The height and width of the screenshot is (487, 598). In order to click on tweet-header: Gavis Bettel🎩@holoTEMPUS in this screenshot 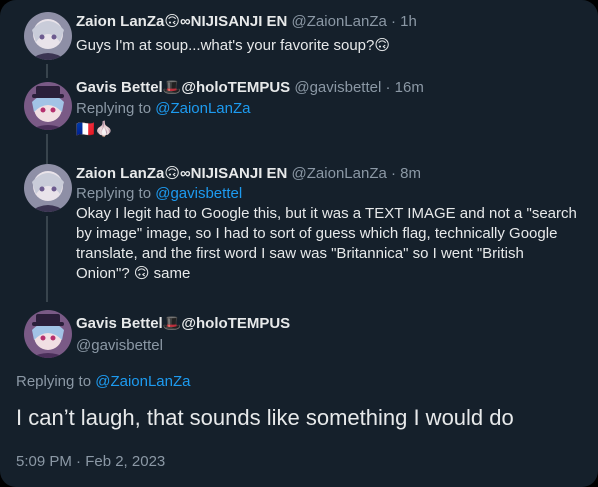, I will do `click(329, 324)`.